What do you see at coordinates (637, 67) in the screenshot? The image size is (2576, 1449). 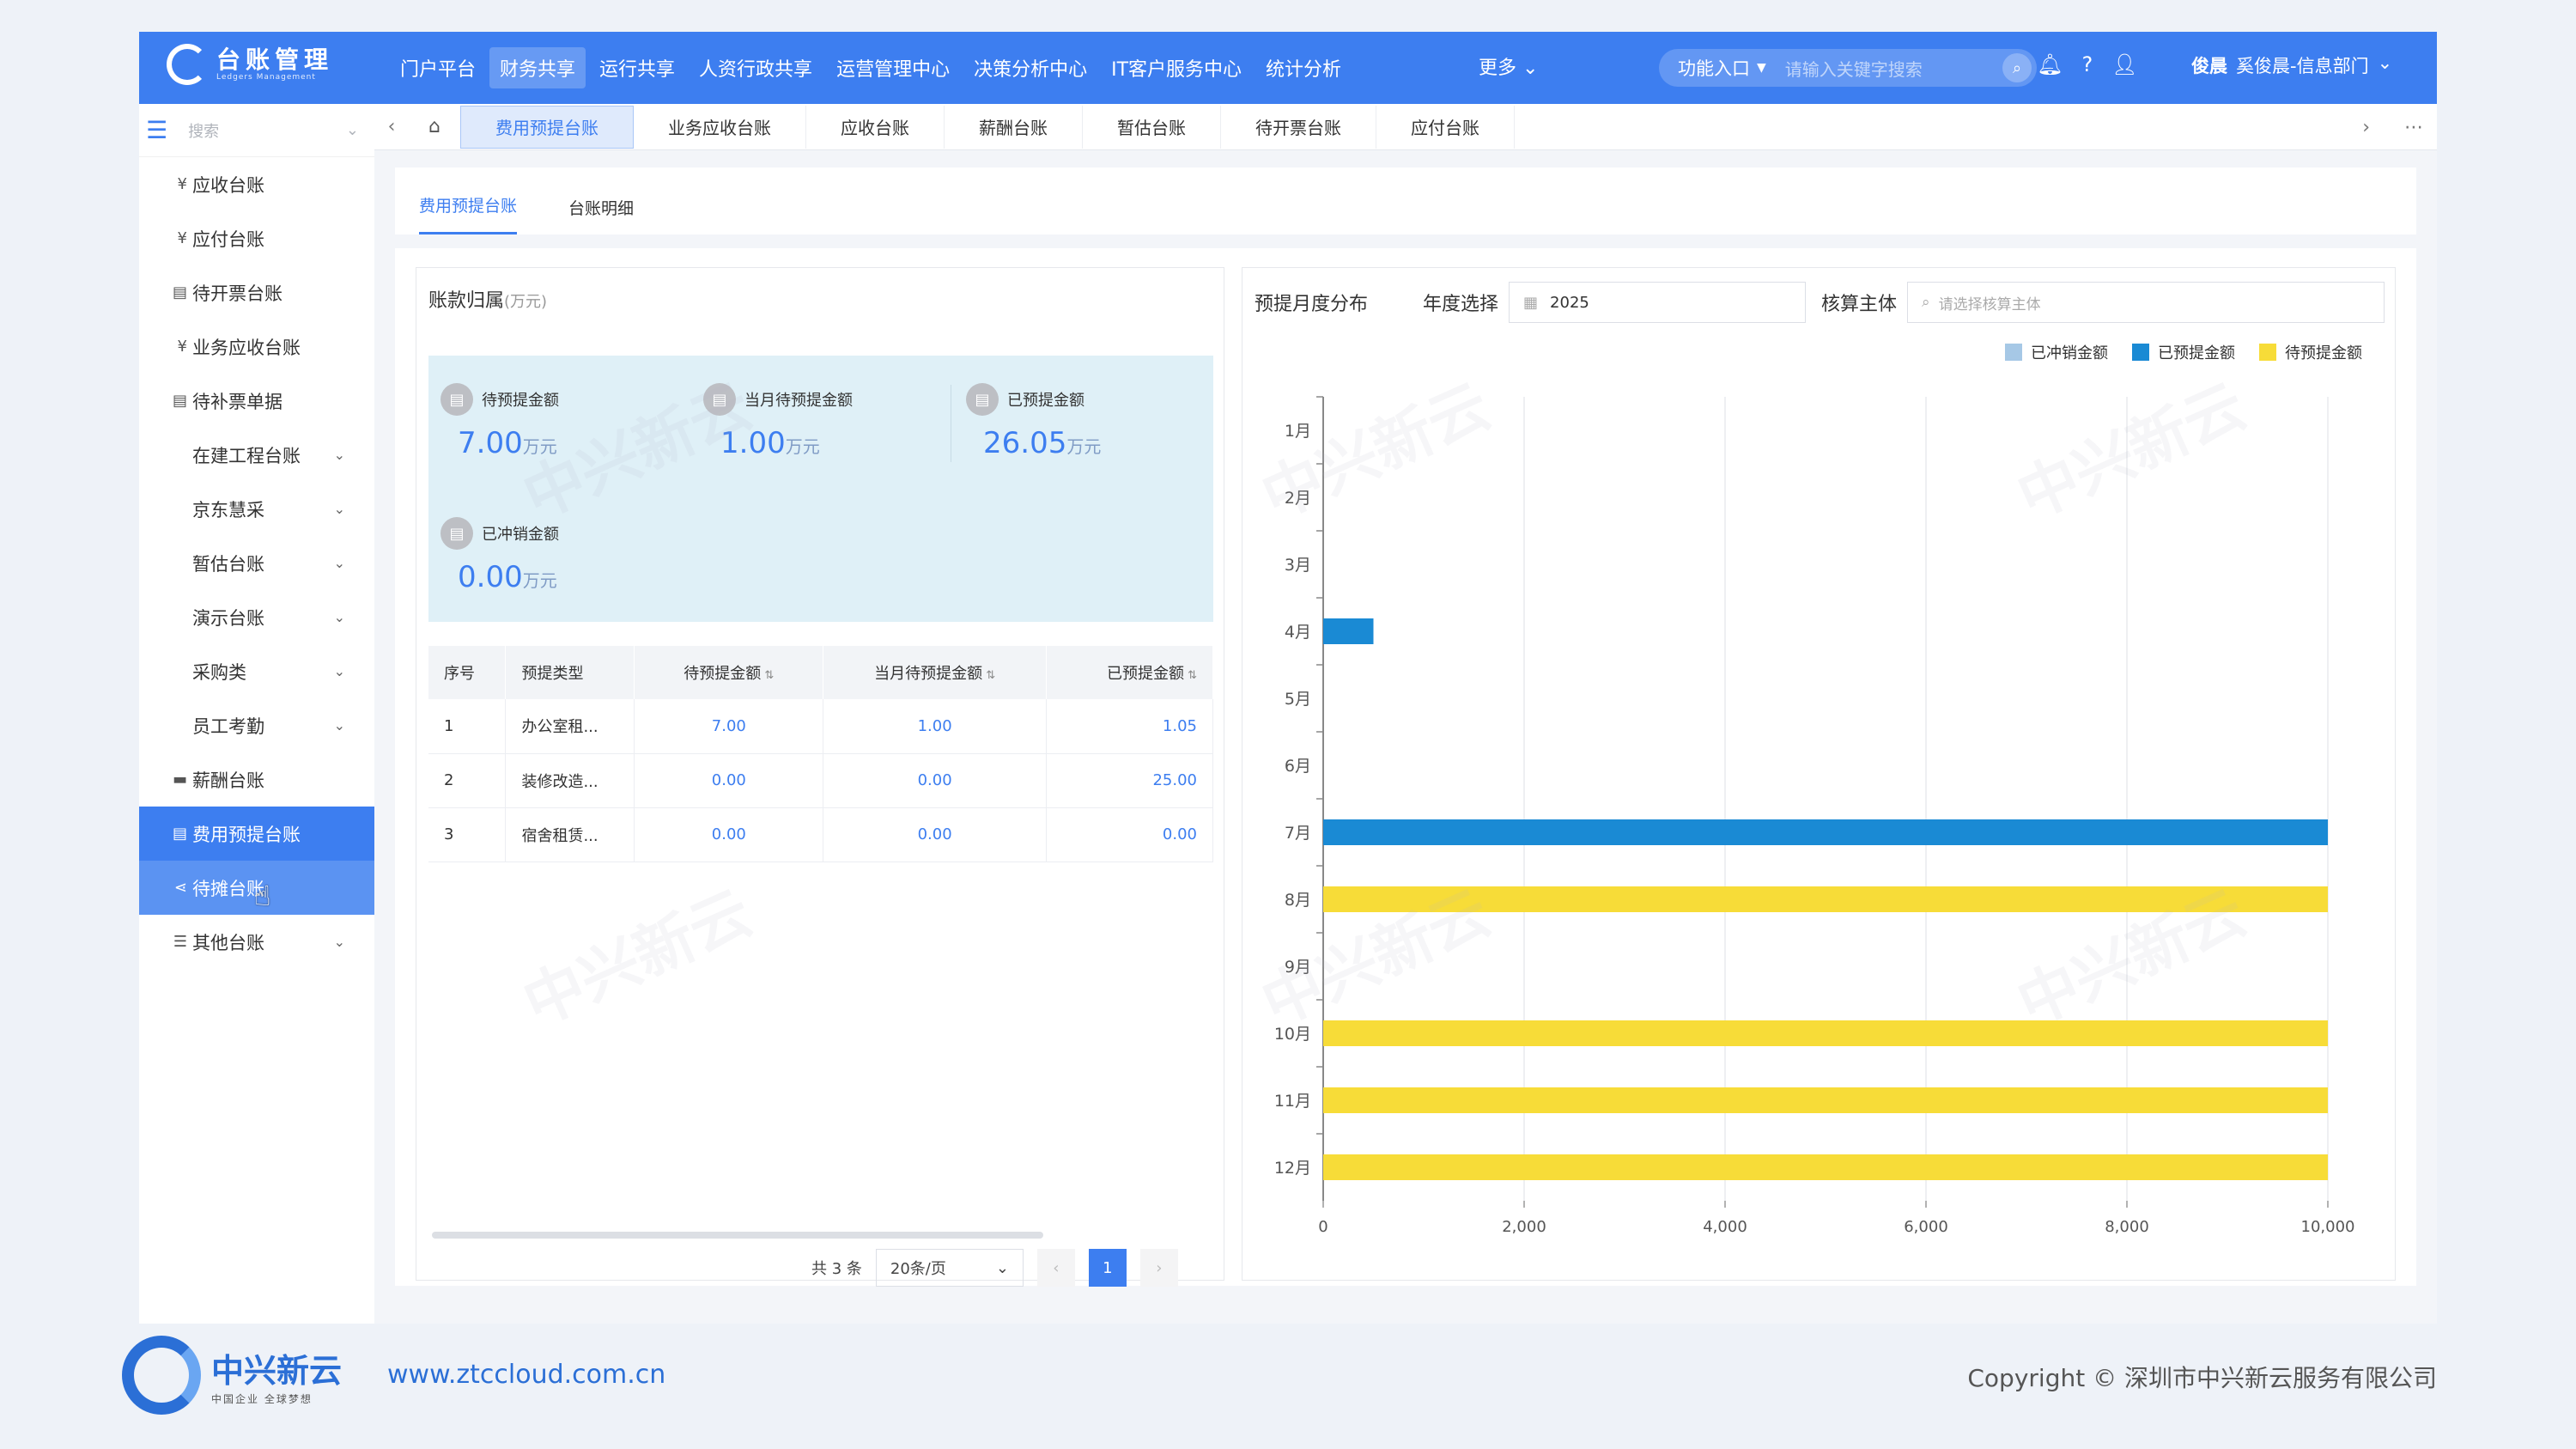 I see `nav-item: 运行共享` at bounding box center [637, 67].